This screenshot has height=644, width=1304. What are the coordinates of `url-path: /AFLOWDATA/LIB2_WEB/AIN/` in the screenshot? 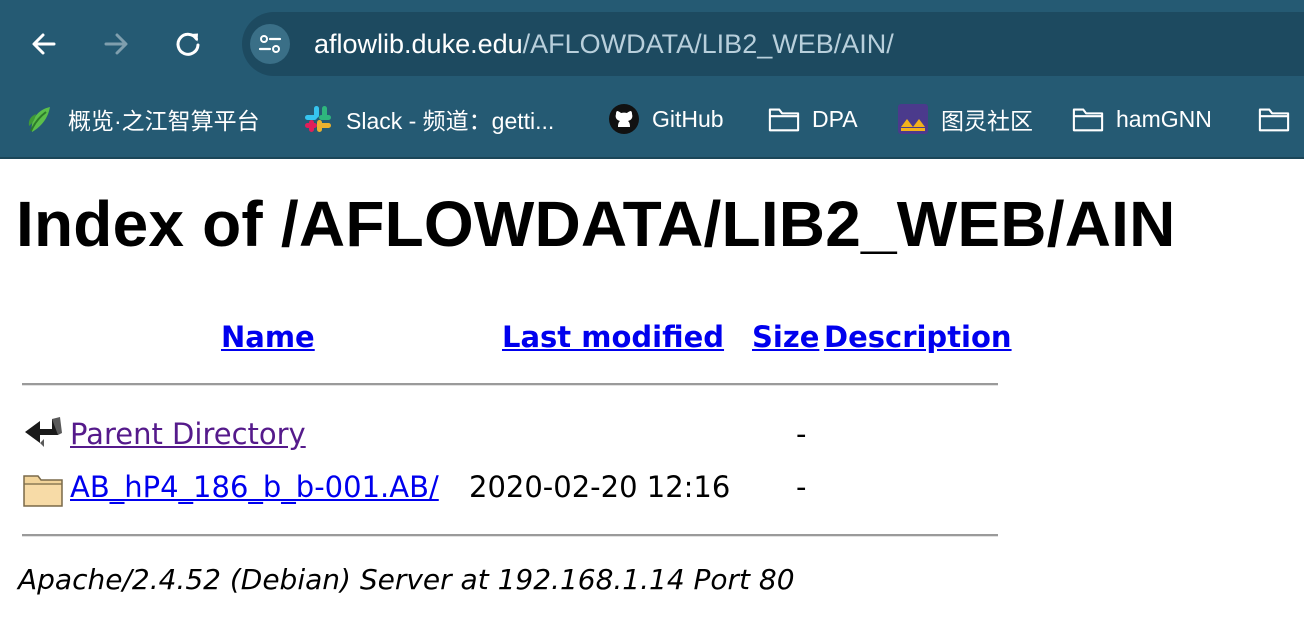 It's located at (708, 44).